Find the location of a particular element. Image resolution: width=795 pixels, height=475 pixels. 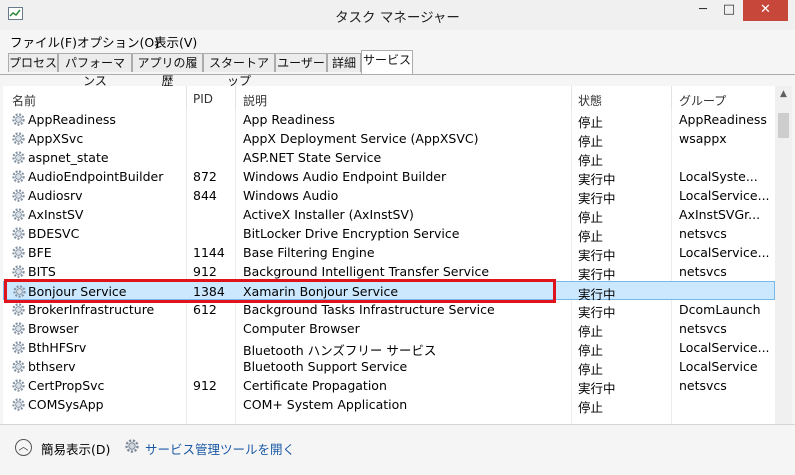

service-group: AppReadiness is located at coordinates (723, 119).